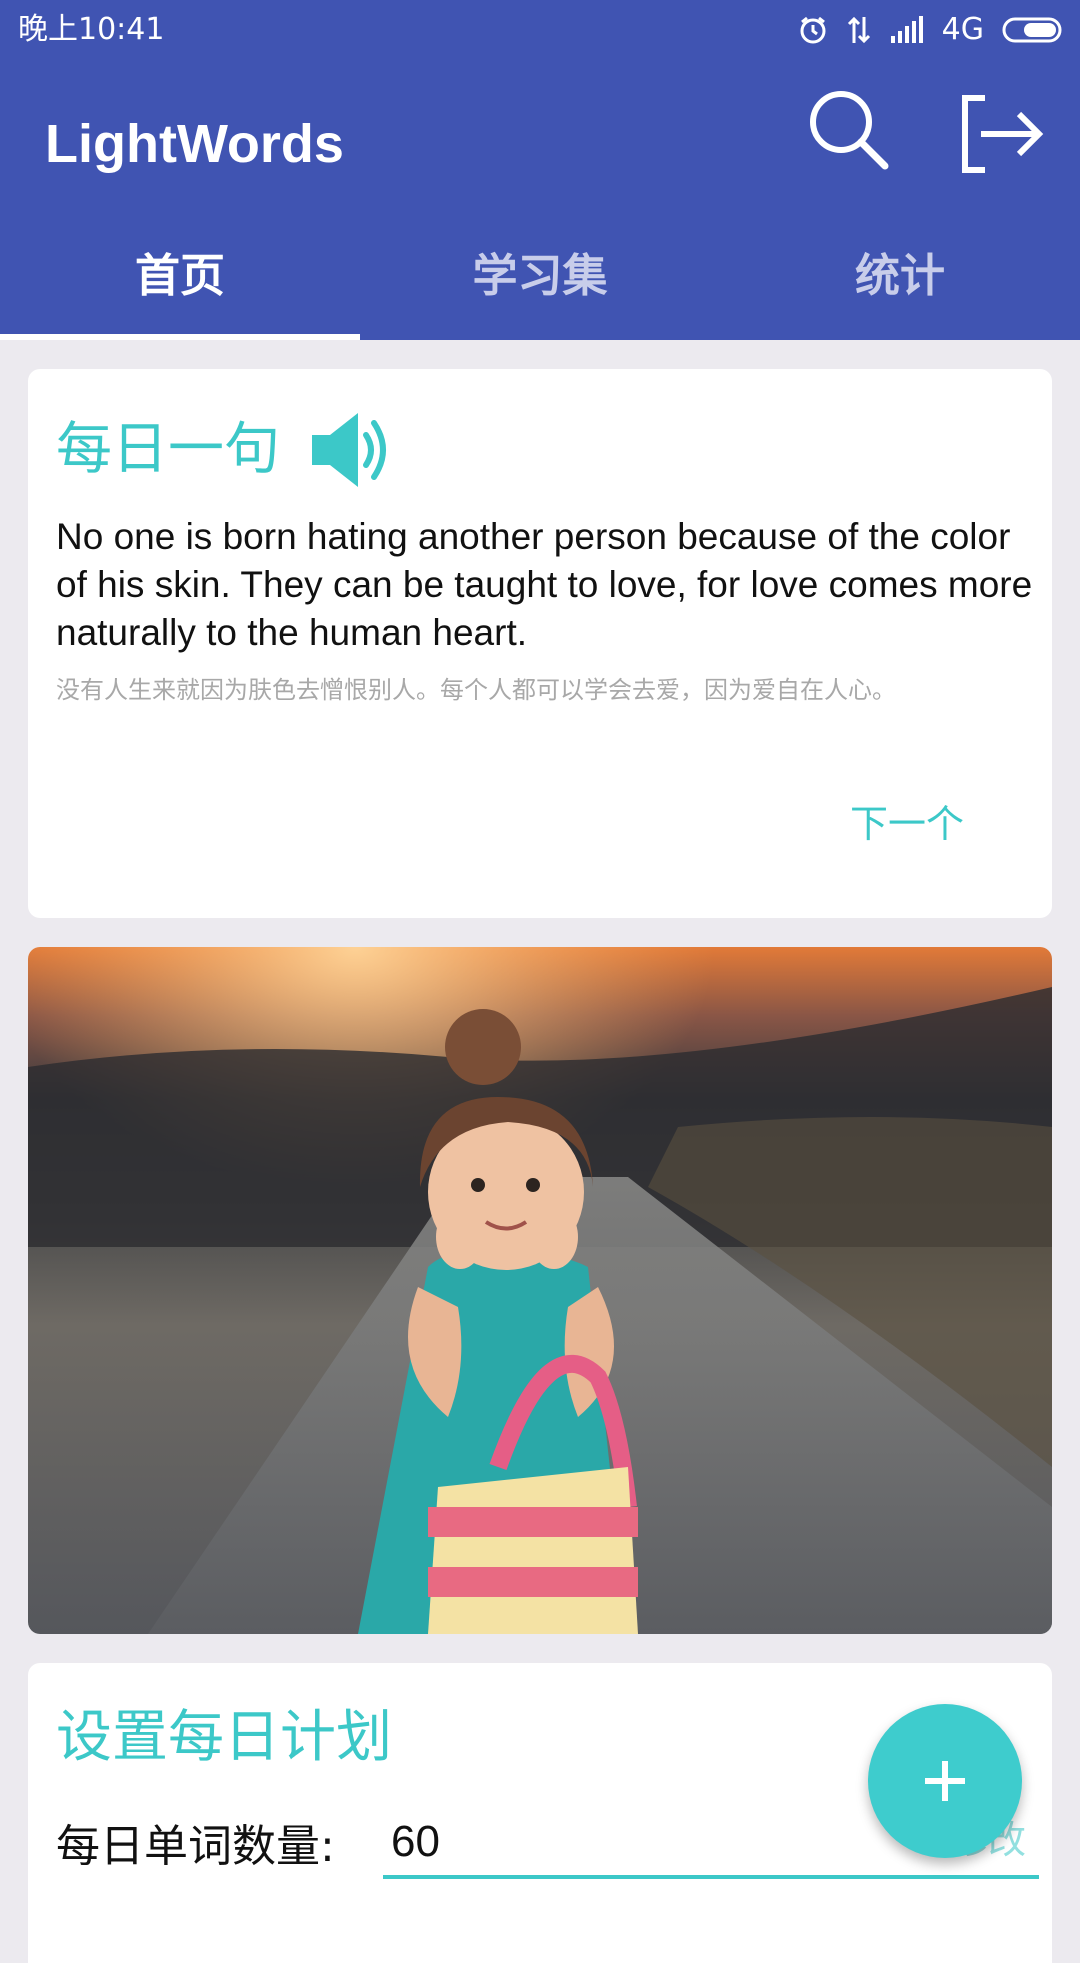 This screenshot has height=1963, width=1080. I want to click on speaker-icon, so click(354, 450).